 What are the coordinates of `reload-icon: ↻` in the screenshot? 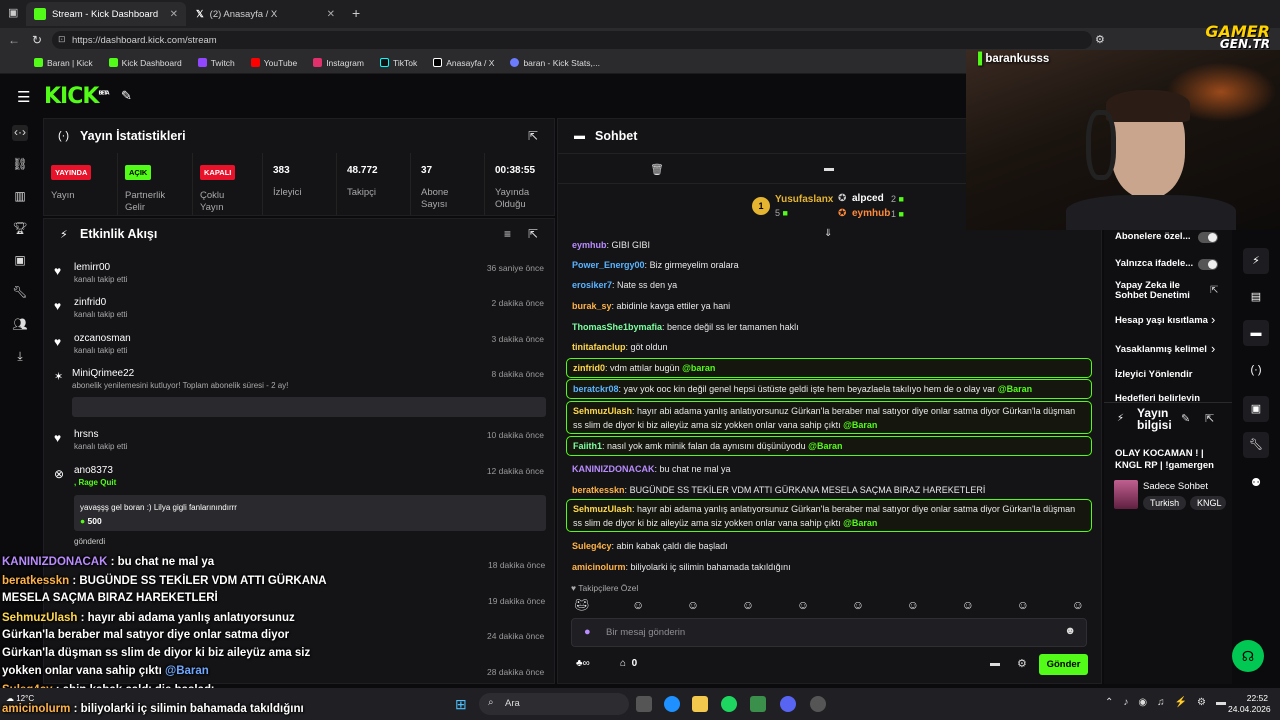 It's located at (37, 40).